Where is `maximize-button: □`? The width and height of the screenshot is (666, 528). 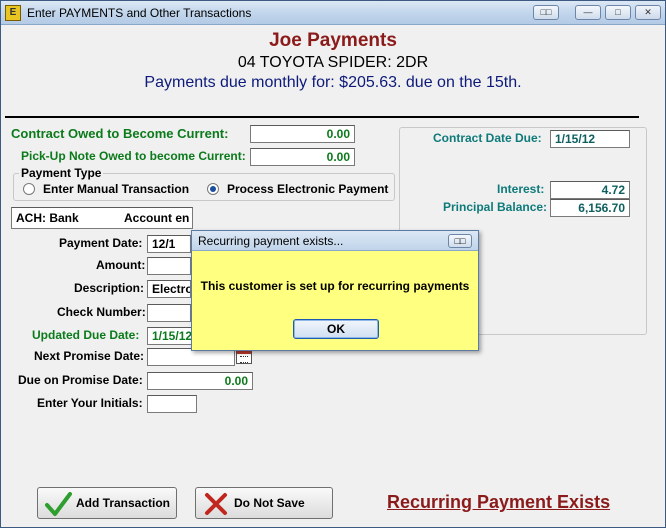
maximize-button: □ is located at coordinates (618, 12).